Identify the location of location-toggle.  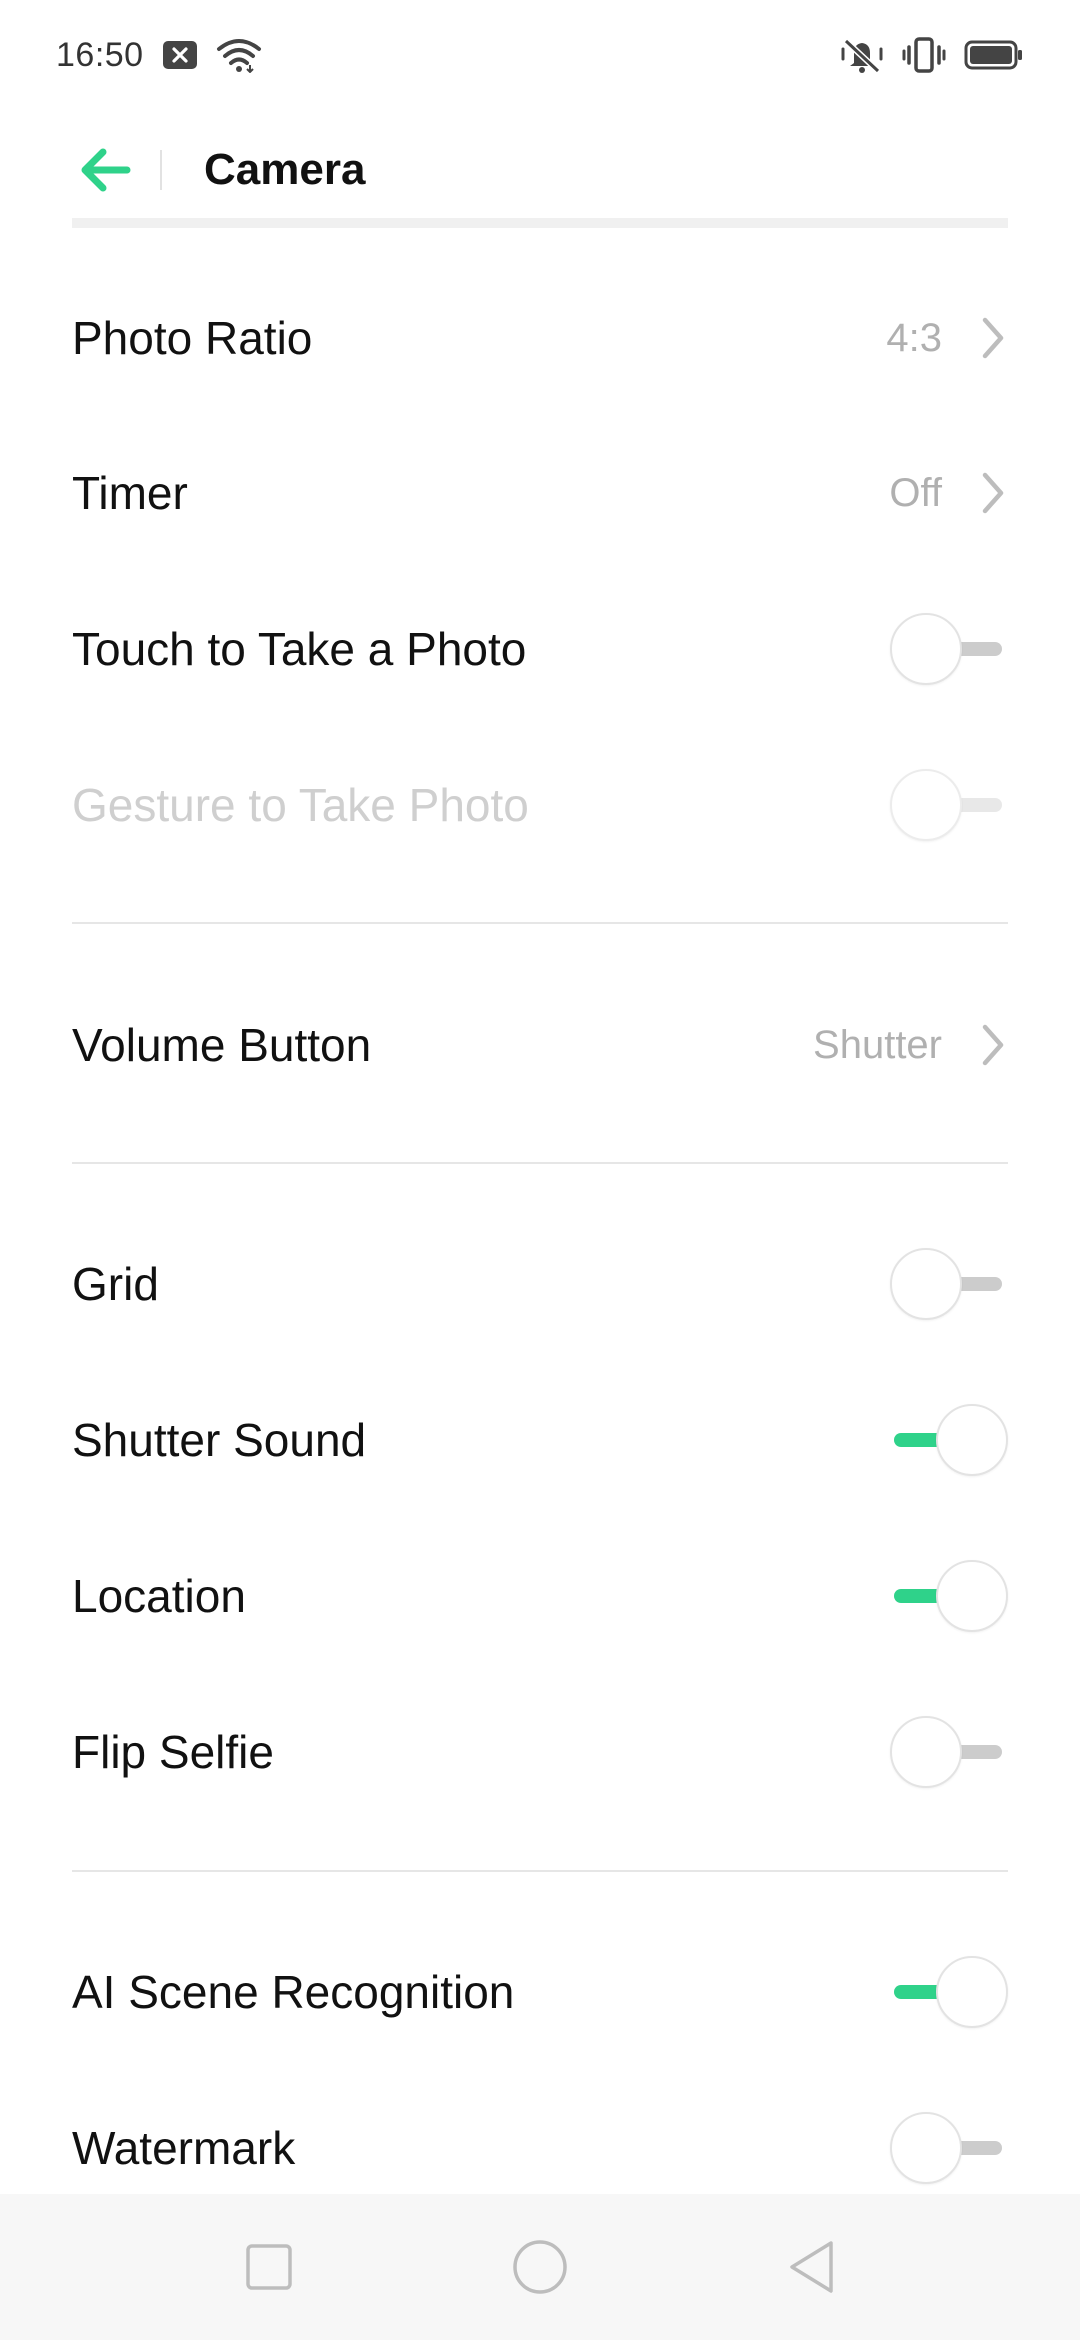
(949, 1596).